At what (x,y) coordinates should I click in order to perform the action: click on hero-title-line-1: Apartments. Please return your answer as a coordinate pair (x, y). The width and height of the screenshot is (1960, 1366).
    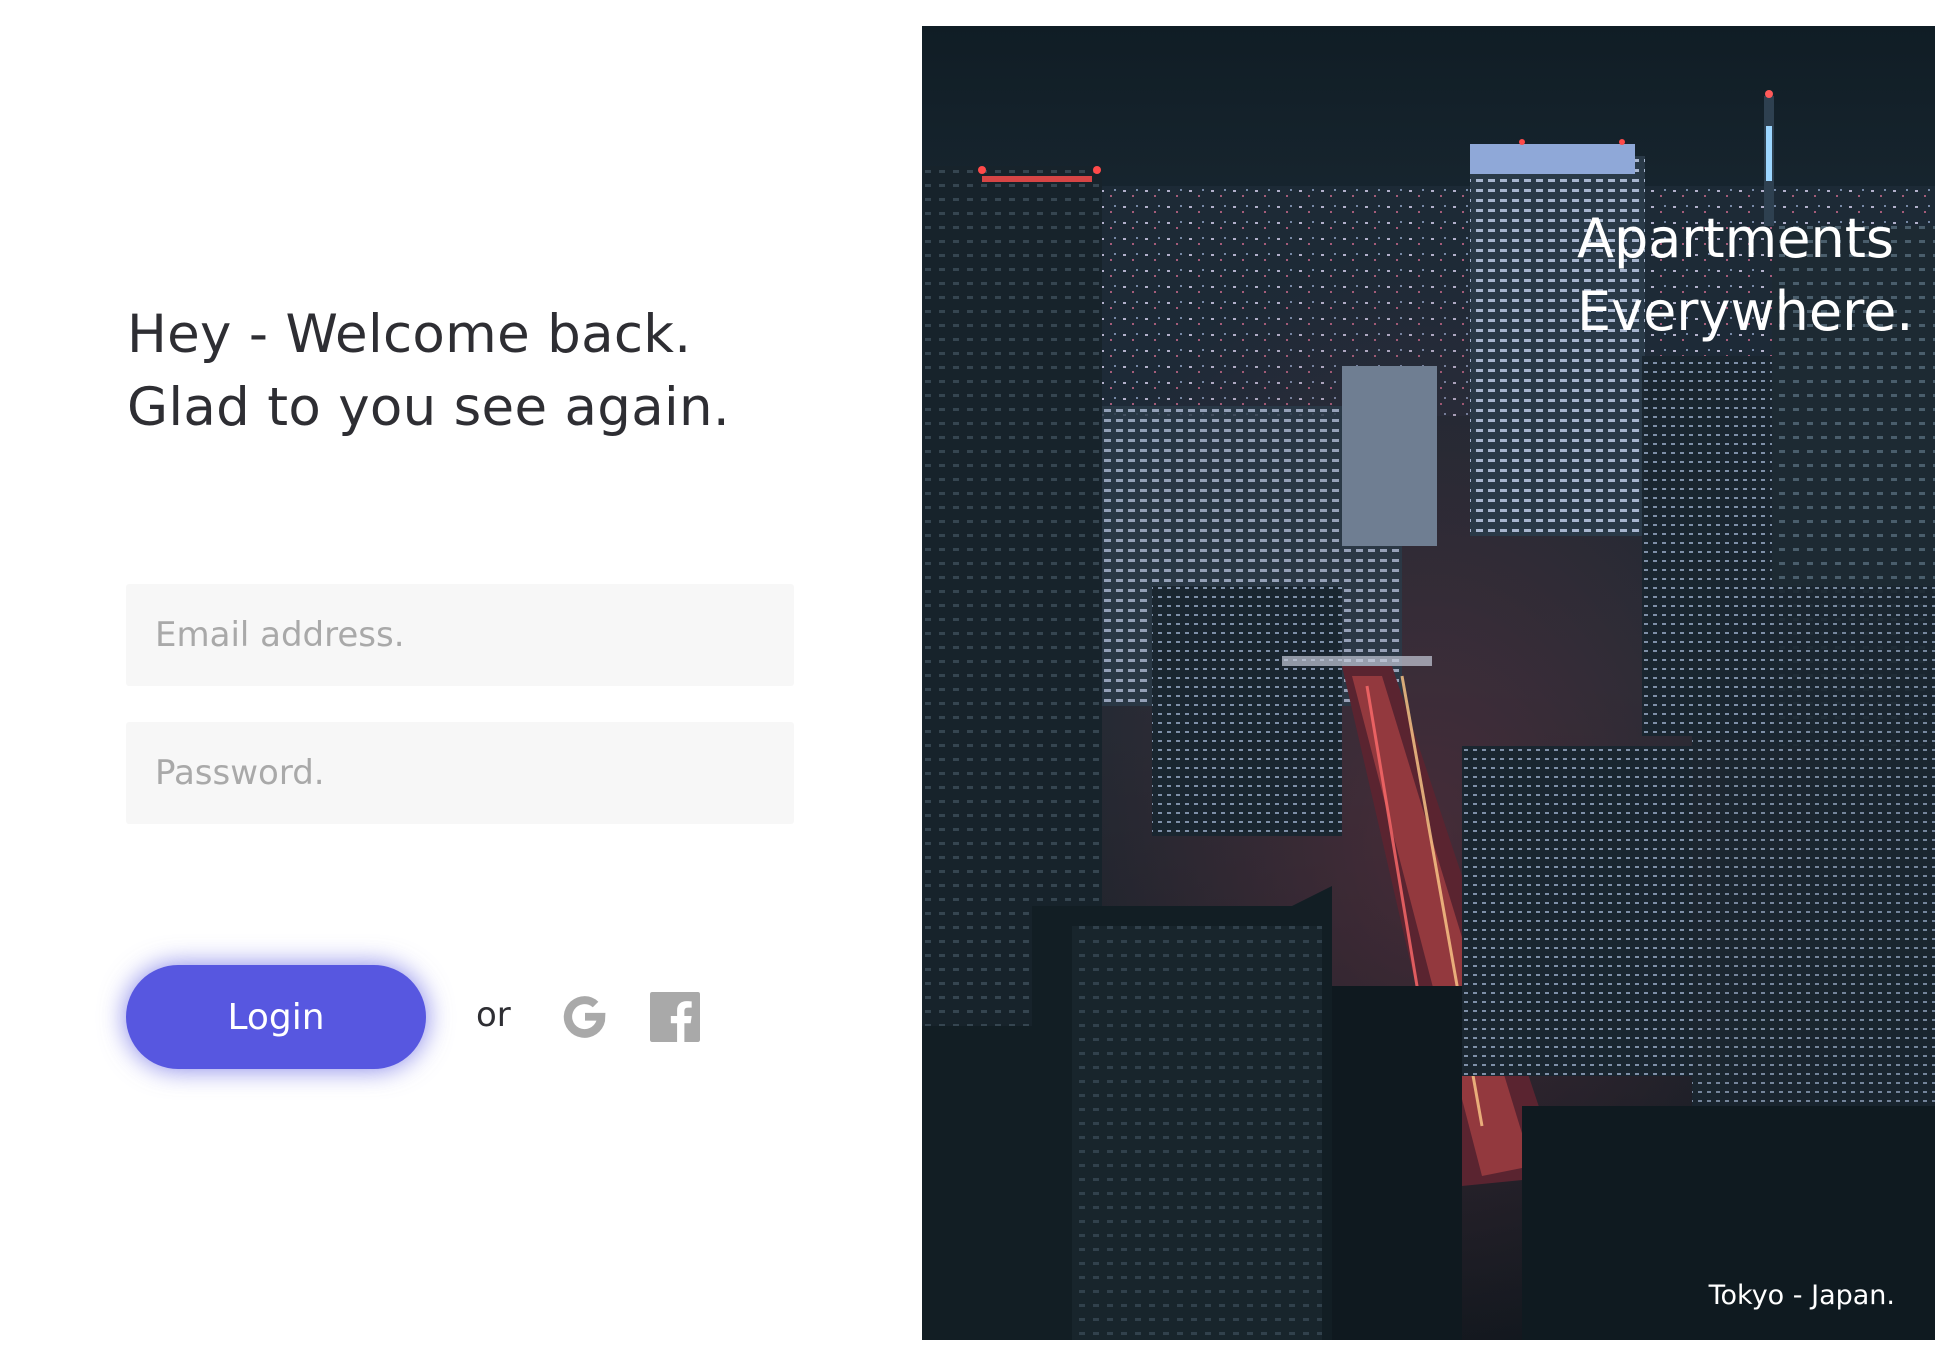
    Looking at the image, I should click on (1736, 238).